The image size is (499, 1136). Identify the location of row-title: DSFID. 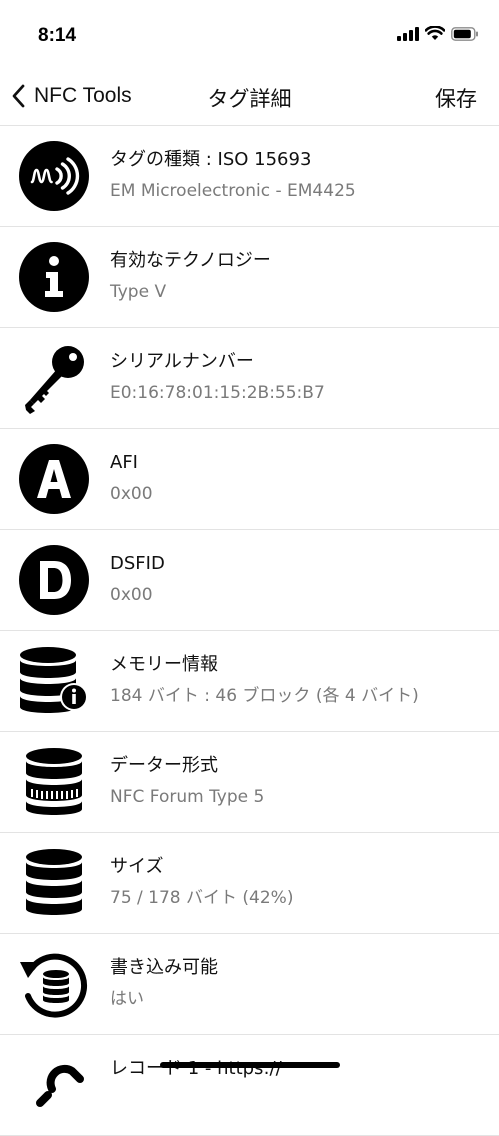
(137, 563).